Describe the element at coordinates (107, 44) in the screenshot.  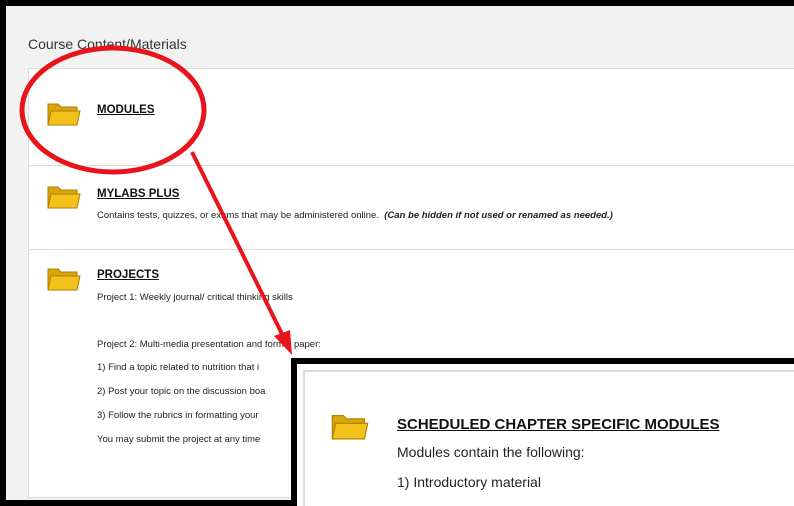
I see `page-title: Course Content/Materials` at that location.